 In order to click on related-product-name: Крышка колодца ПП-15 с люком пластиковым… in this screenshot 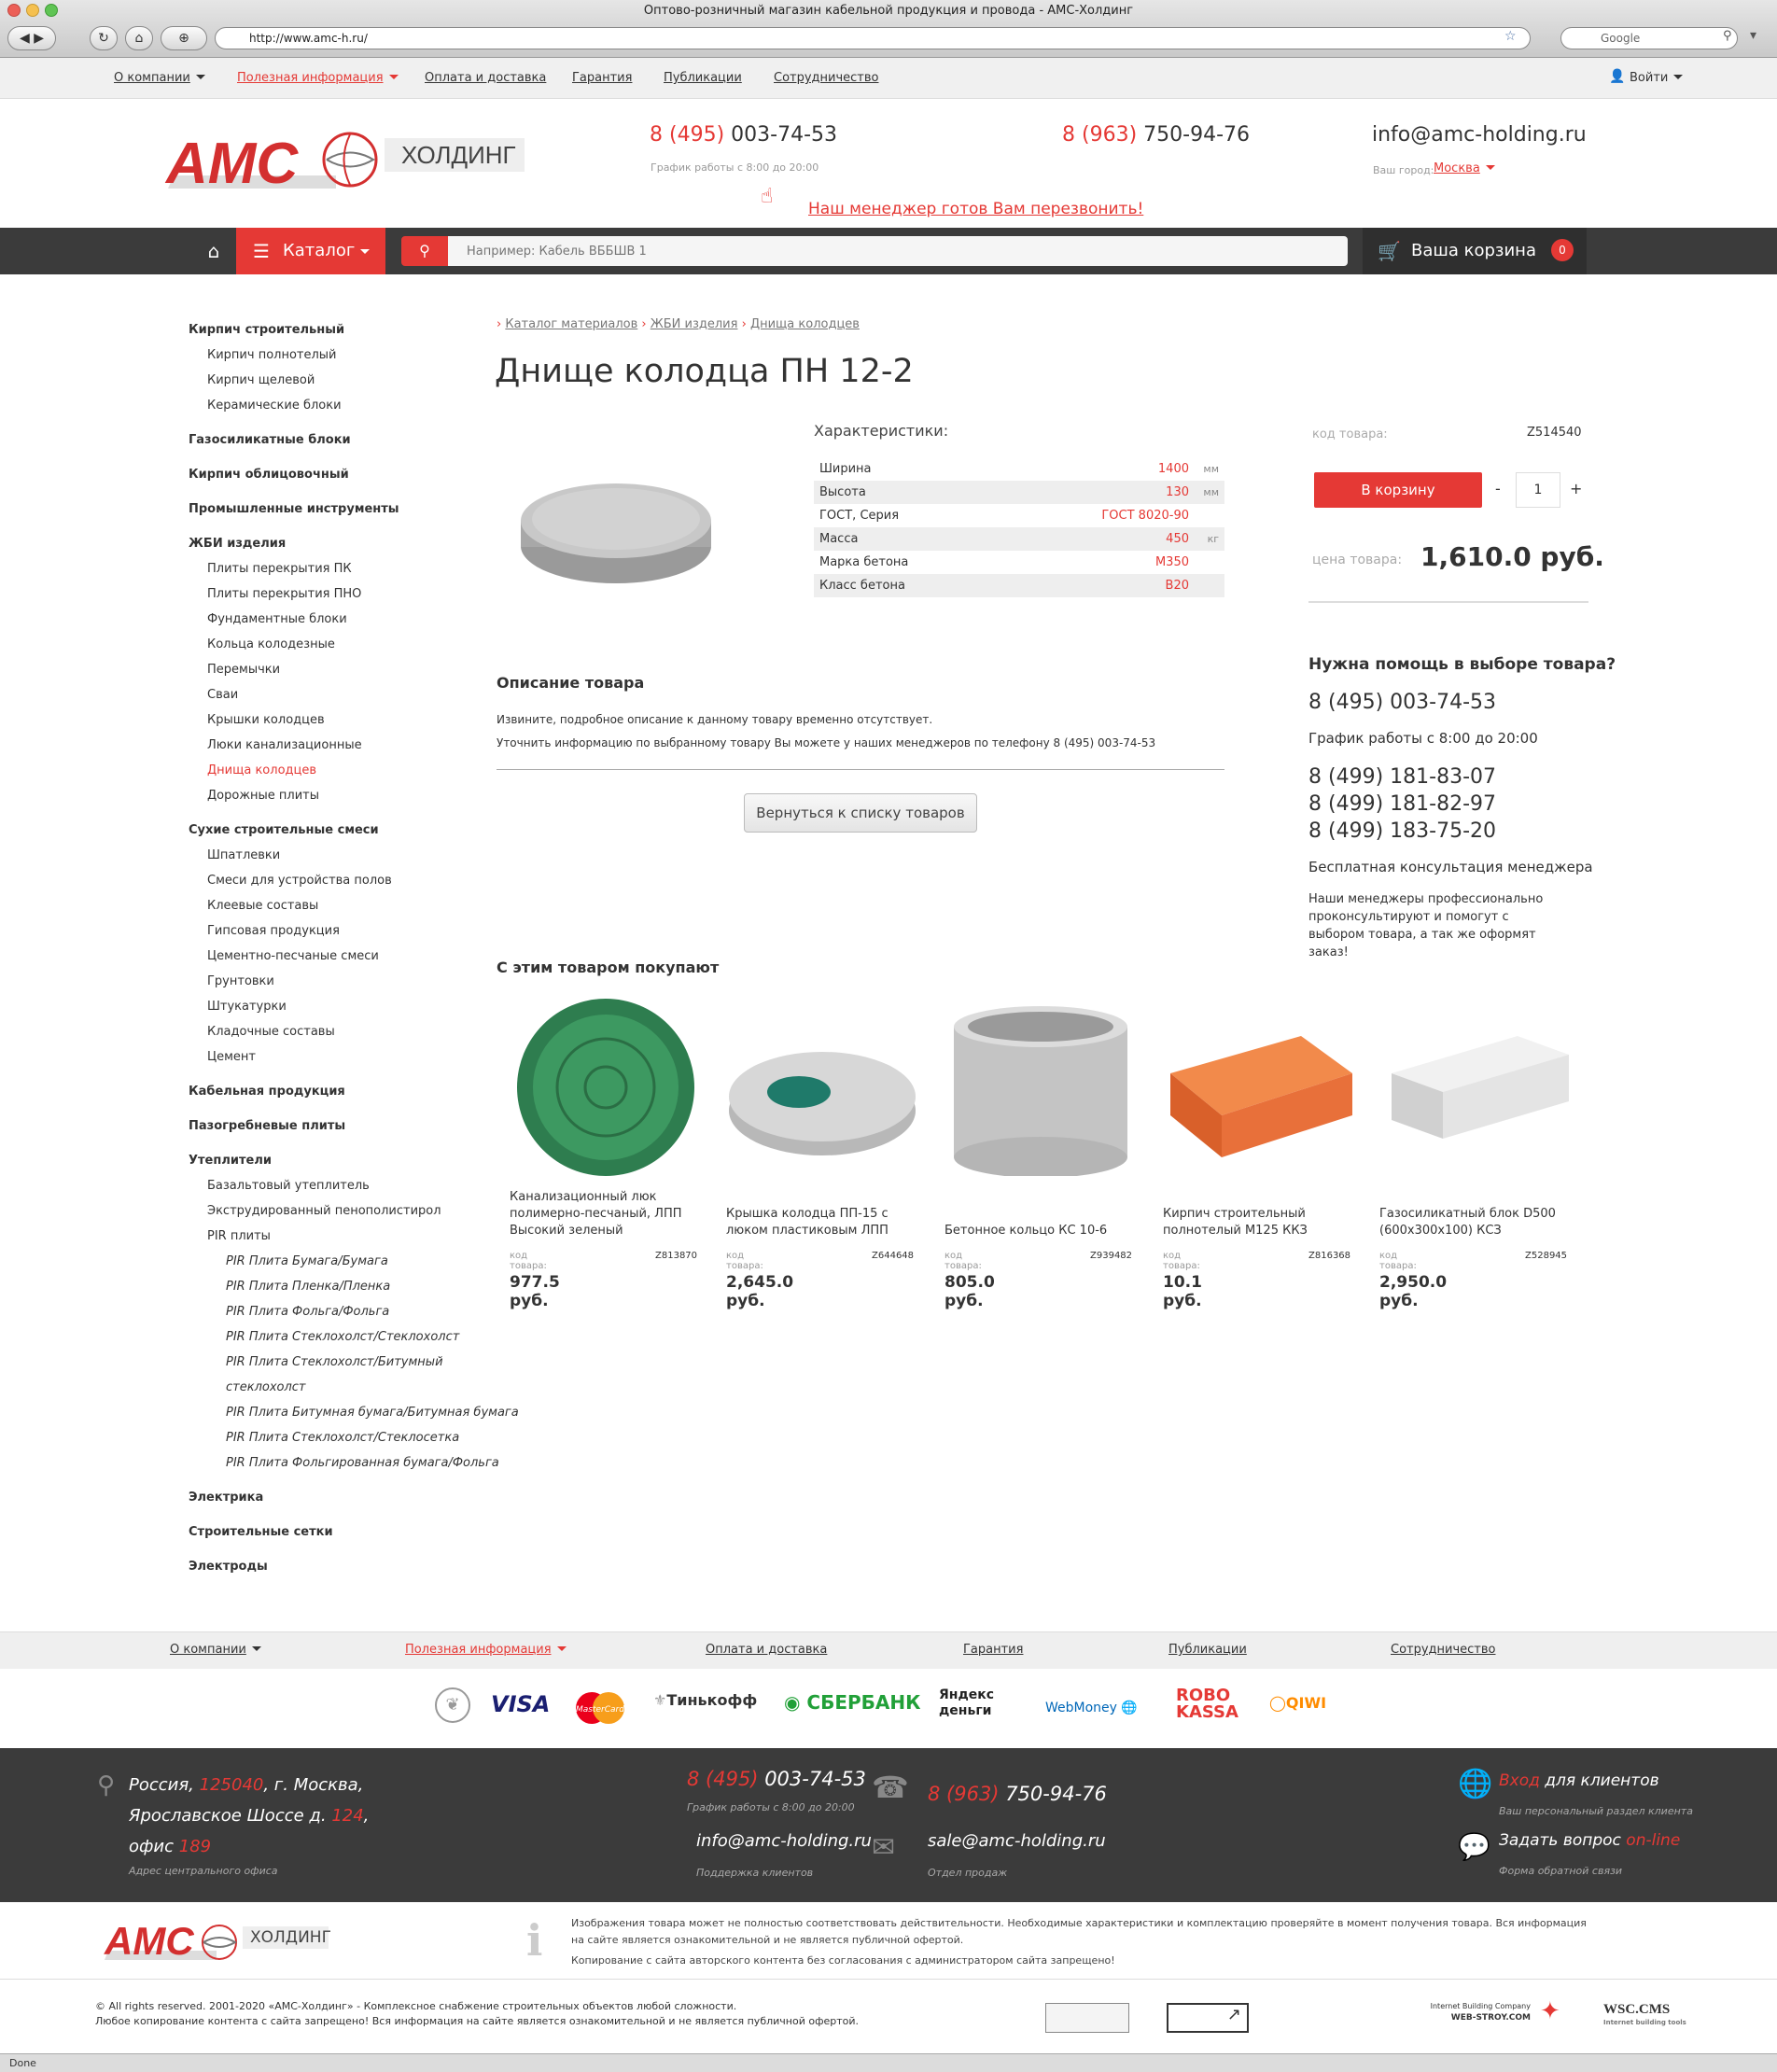, I will do `click(814, 1222)`.